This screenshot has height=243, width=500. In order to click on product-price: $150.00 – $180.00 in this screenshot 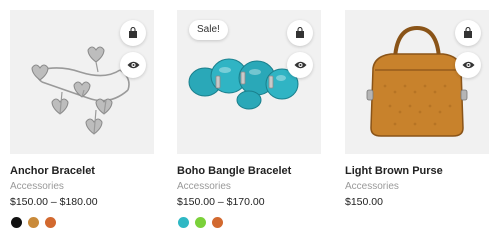, I will do `click(54, 202)`.